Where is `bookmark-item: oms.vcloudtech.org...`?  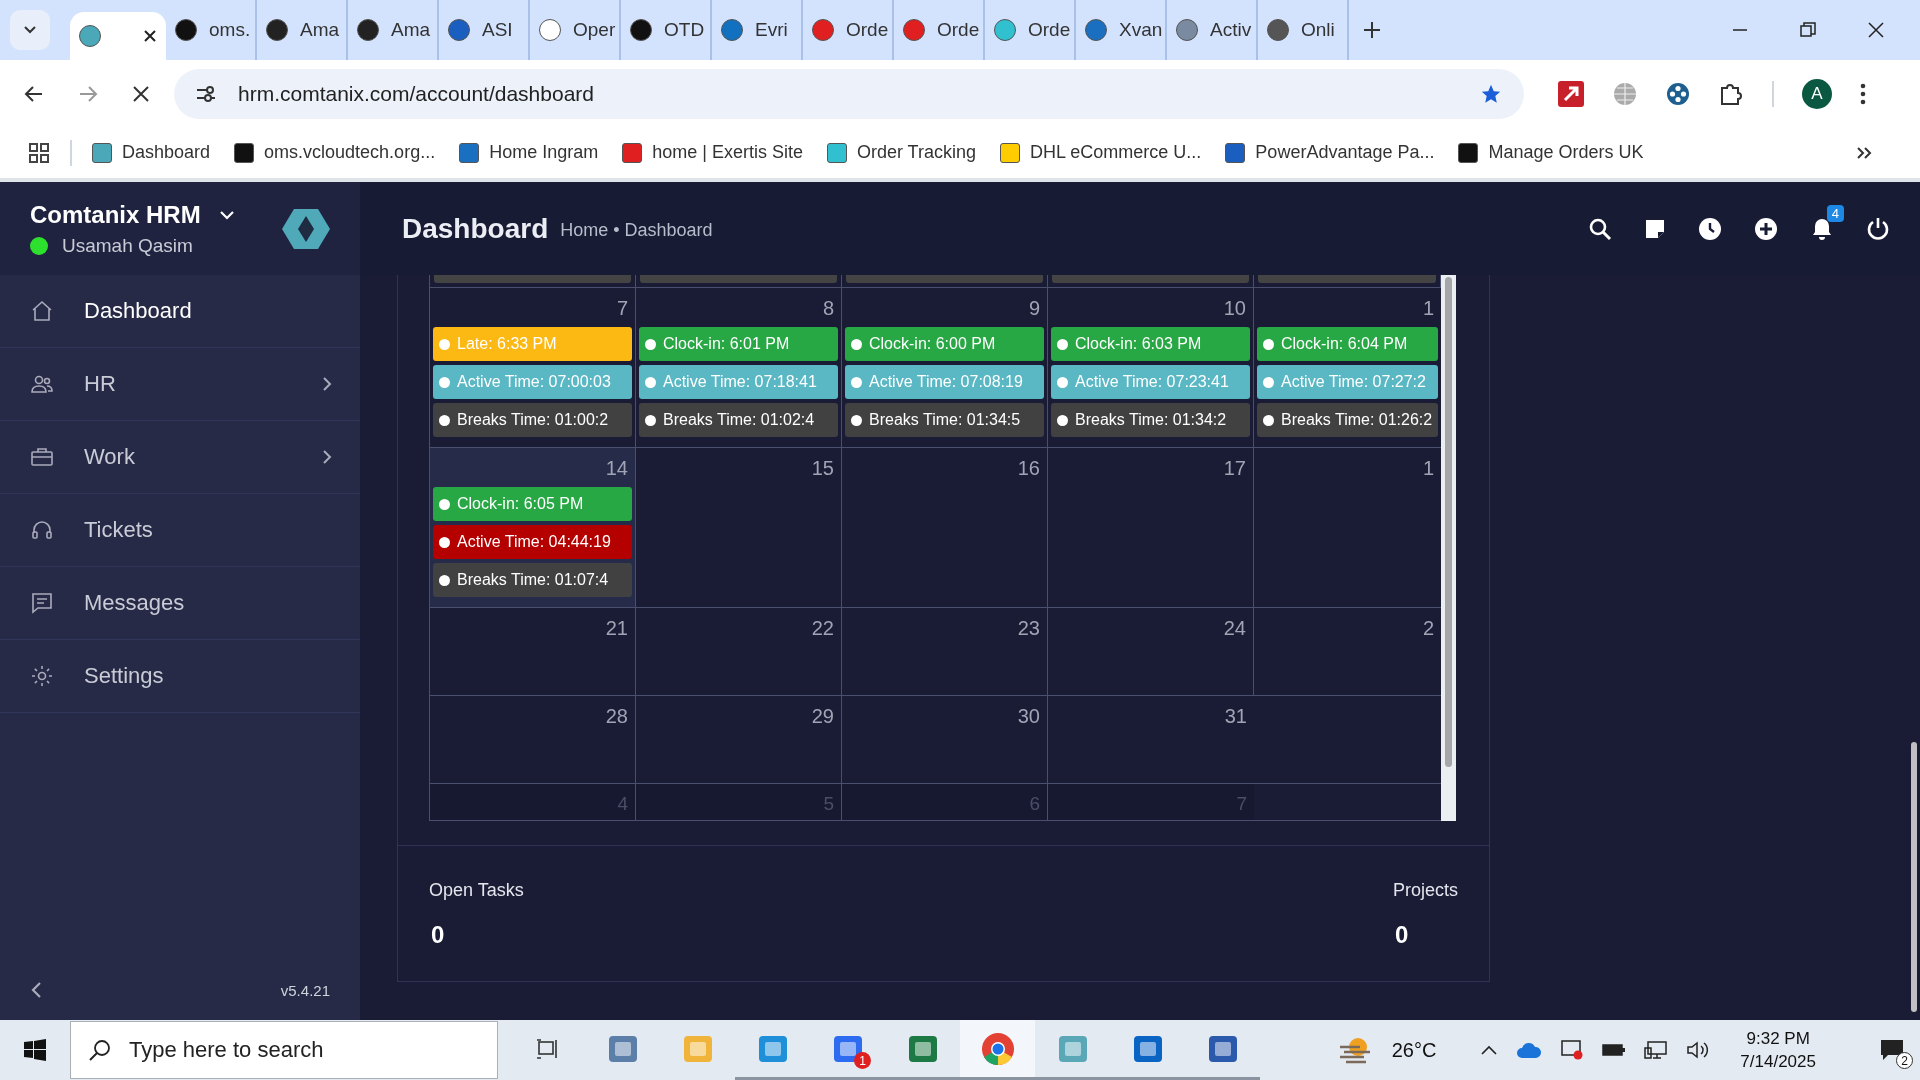 bookmark-item: oms.vcloudtech.org... is located at coordinates (335, 152).